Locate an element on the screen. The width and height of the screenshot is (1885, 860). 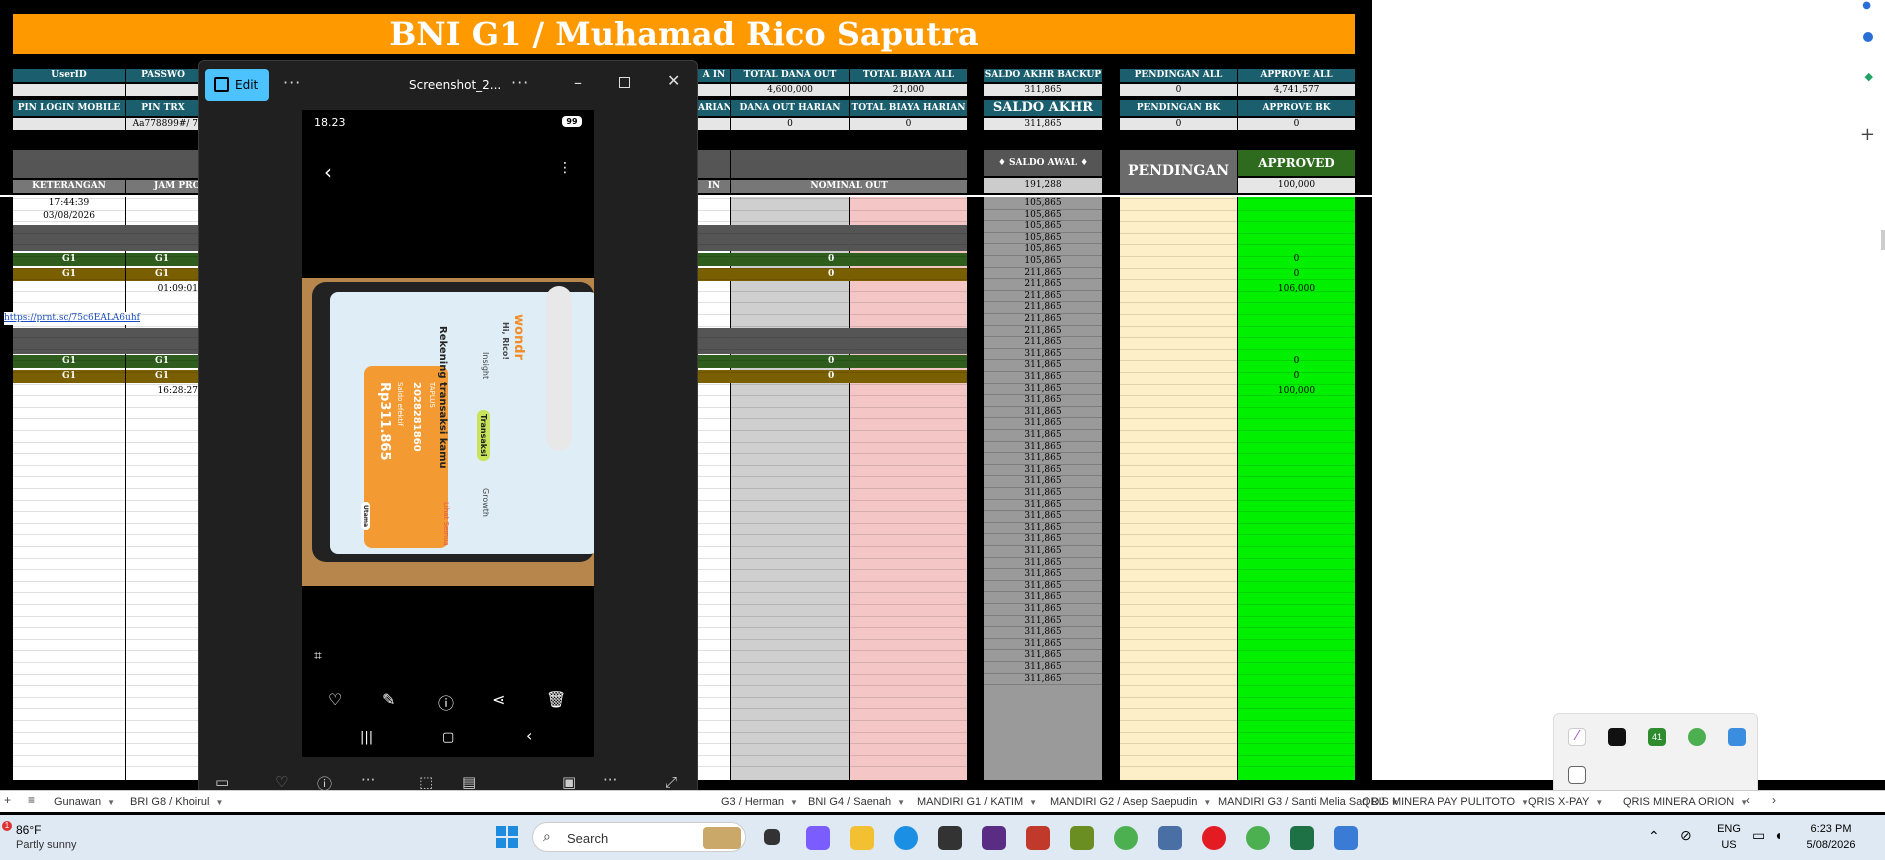
maps-pin-icon: ◆ is located at coordinates (1869, 76).